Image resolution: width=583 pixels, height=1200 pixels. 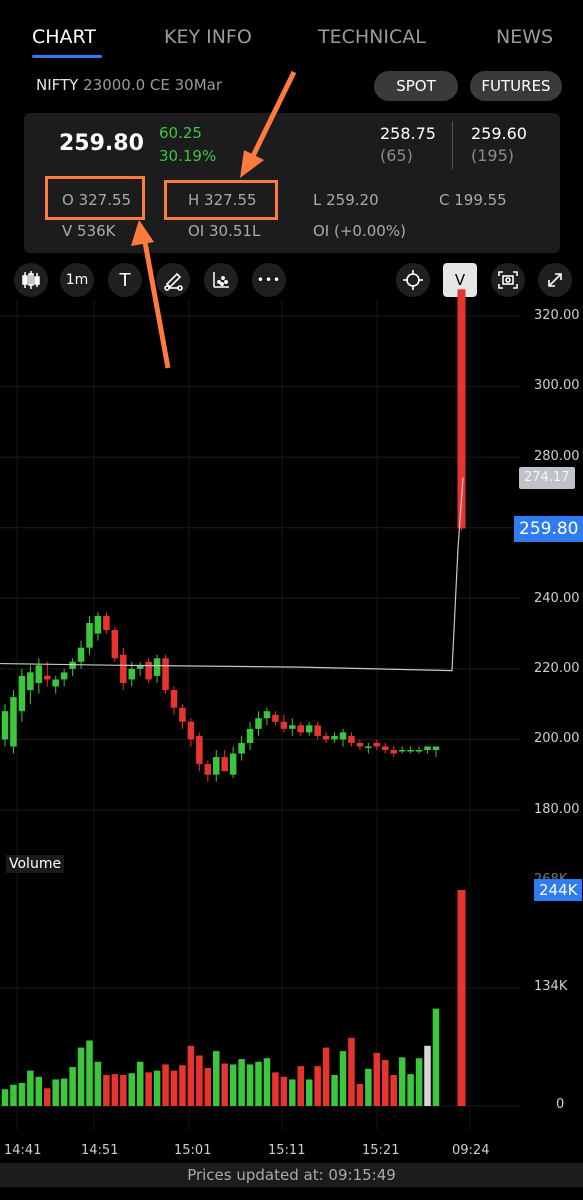 I want to click on price-axis-label: 280.00, so click(x=557, y=456).